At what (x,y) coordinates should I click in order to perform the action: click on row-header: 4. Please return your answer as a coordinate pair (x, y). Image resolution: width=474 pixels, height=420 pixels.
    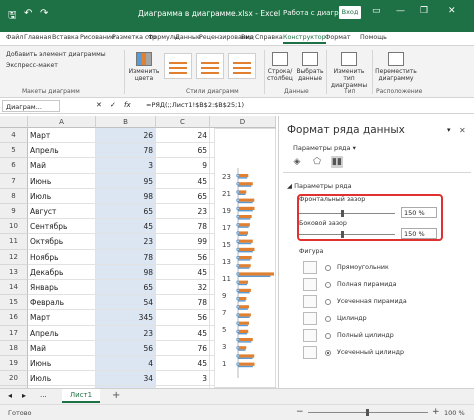
    Looking at the image, I should click on (14, 136).